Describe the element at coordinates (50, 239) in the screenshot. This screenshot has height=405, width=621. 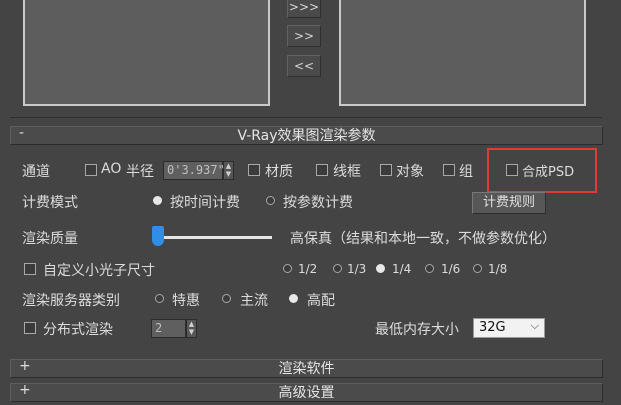
I see `quality-label: 渲染质量` at that location.